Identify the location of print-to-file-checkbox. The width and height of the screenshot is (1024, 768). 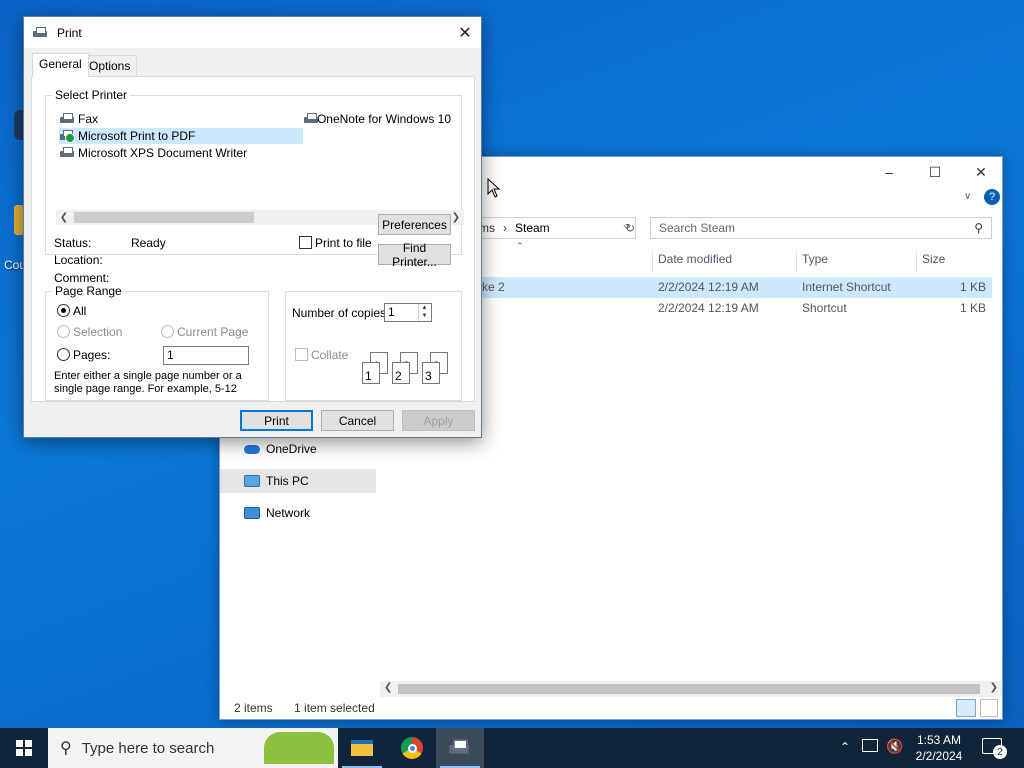
(305, 242).